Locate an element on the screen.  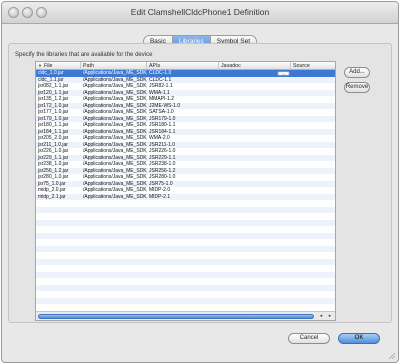
column-header-path: Path is located at coordinates (114, 66).